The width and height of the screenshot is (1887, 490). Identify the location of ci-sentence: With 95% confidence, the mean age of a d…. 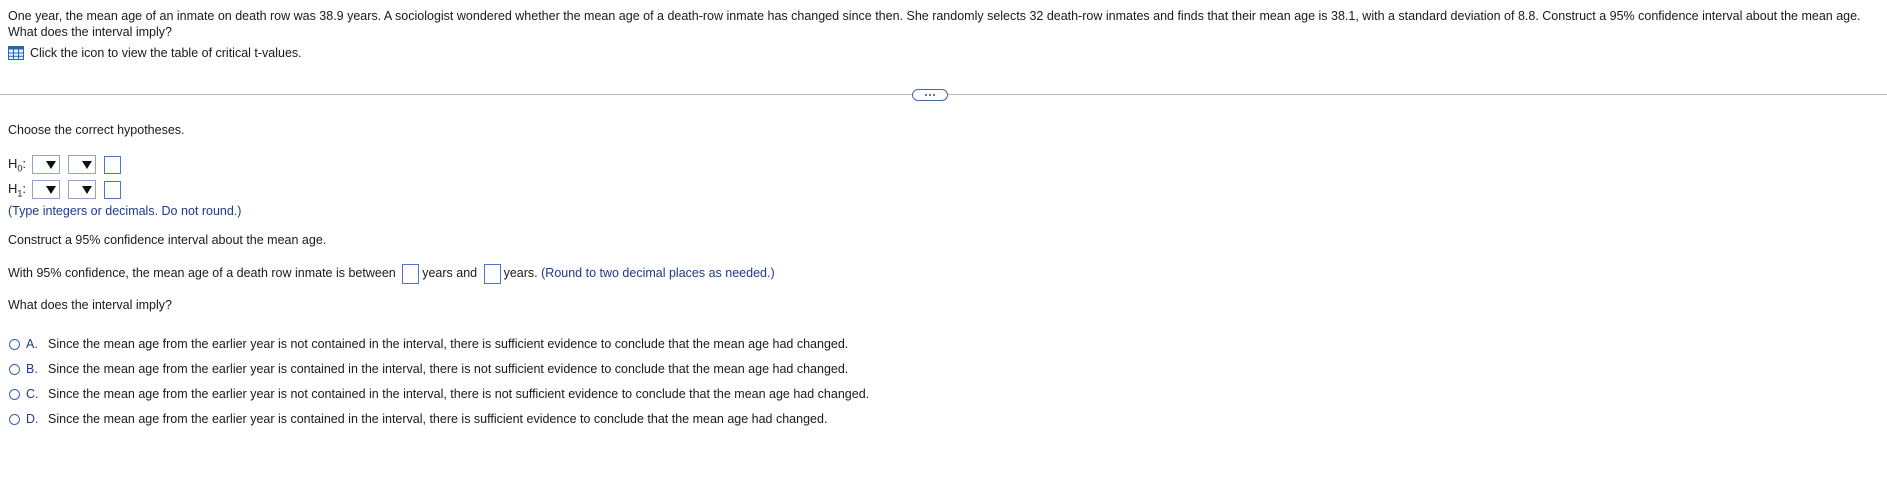
(391, 273).